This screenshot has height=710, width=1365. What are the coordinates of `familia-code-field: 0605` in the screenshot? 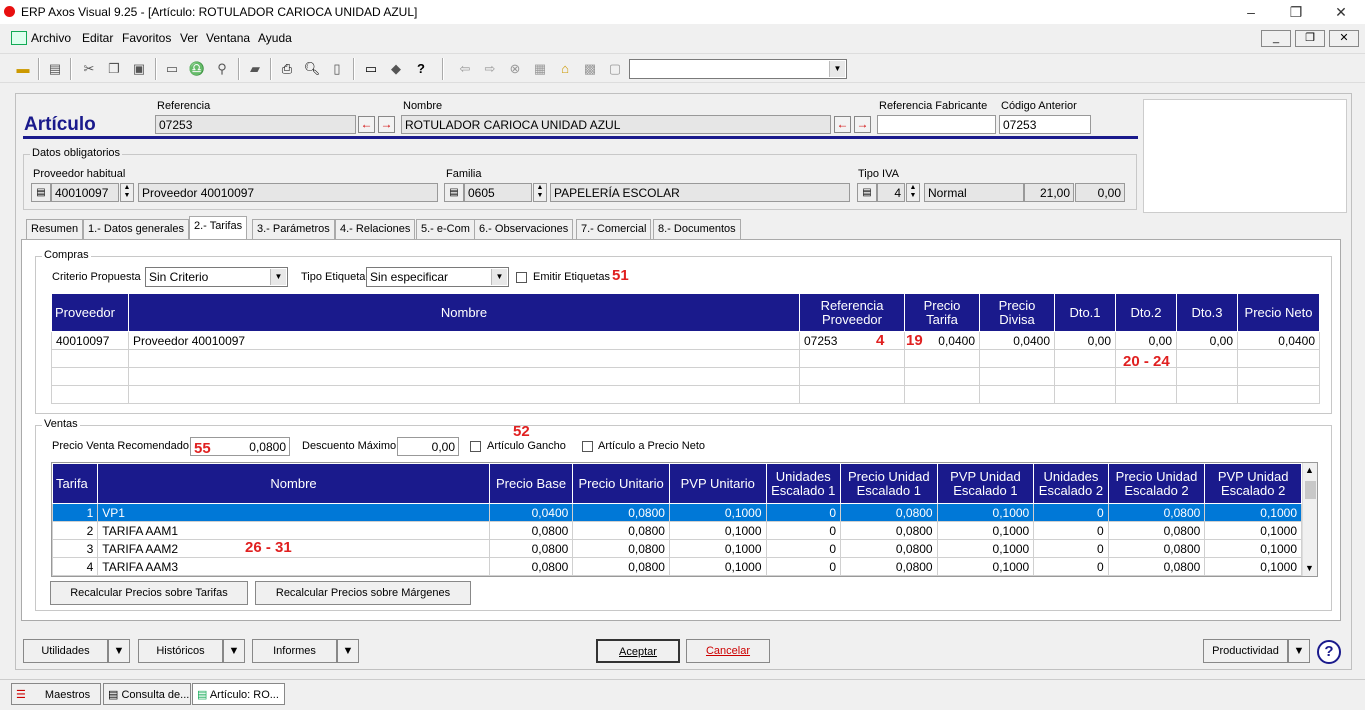 It's located at (498, 192).